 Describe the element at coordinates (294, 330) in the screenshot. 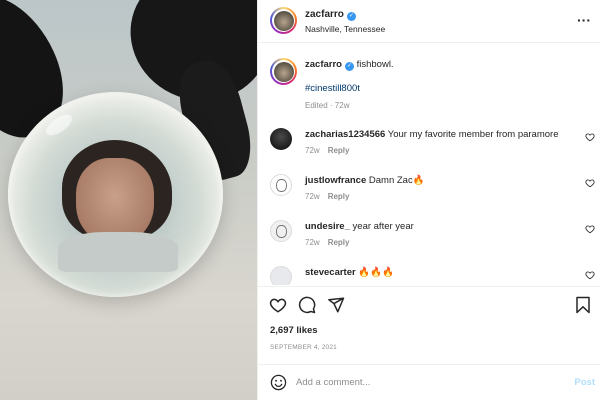

I see `likes-count: 2,697 likes` at that location.